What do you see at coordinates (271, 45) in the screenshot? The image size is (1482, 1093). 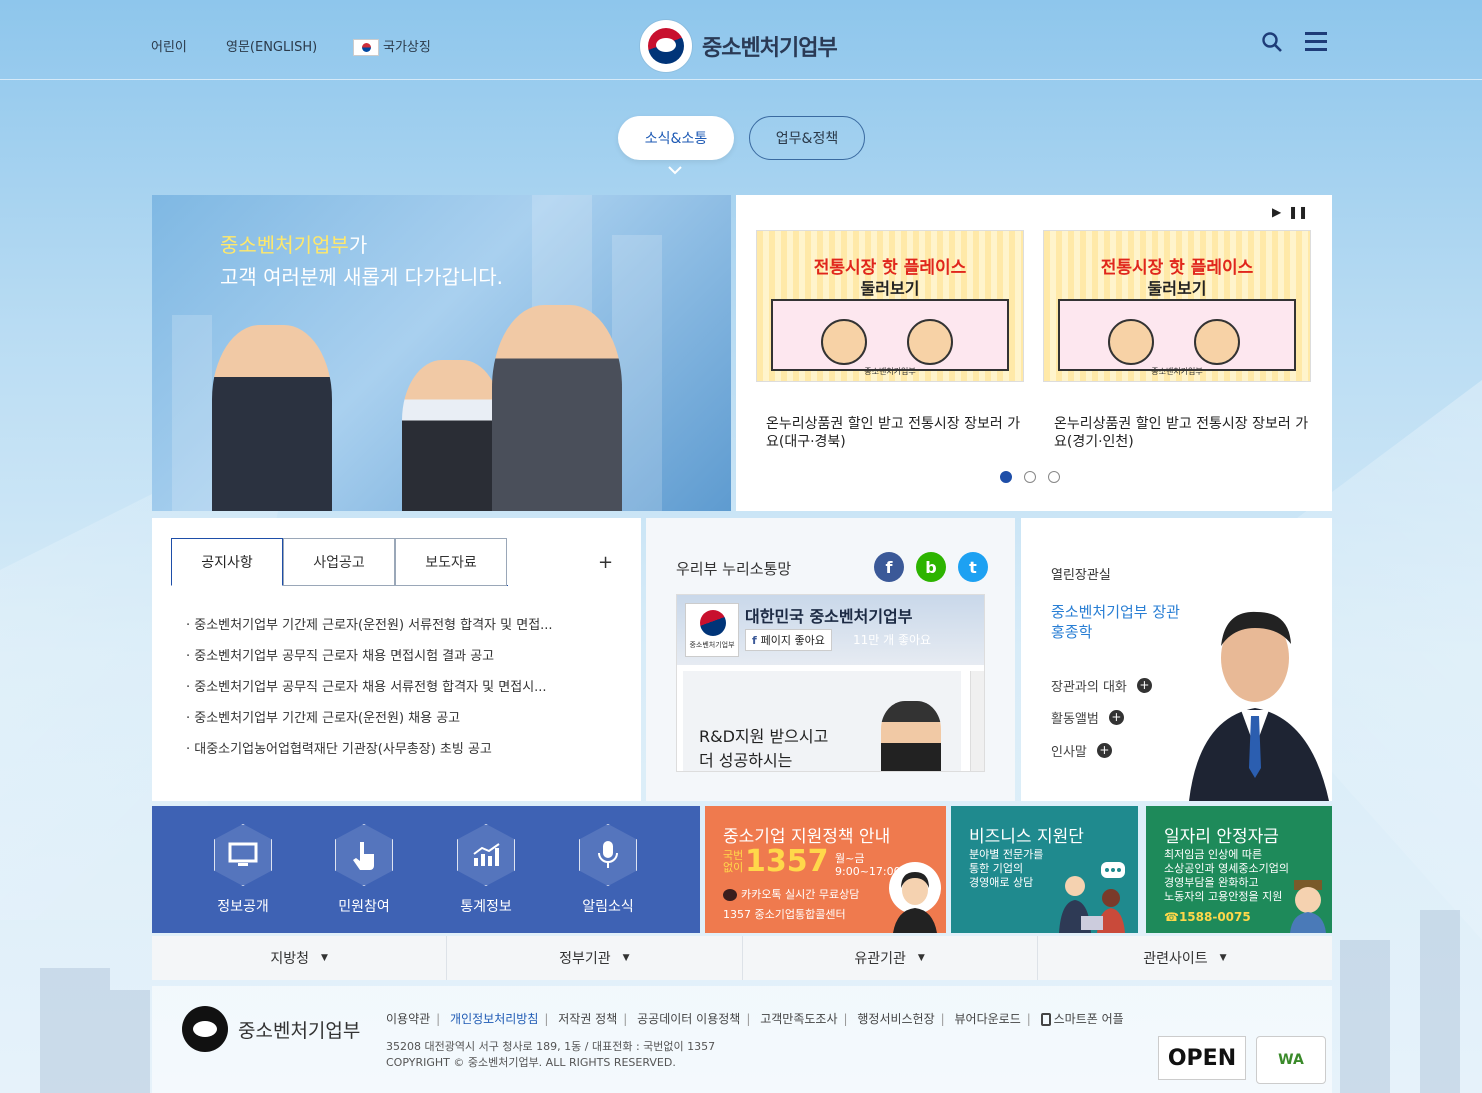 I see `english-link: 영문(ENGLISH)` at bounding box center [271, 45].